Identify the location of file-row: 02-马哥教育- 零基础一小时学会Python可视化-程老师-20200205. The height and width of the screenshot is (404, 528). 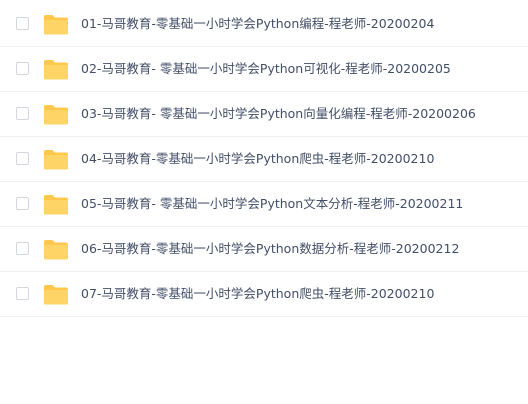
(264, 69).